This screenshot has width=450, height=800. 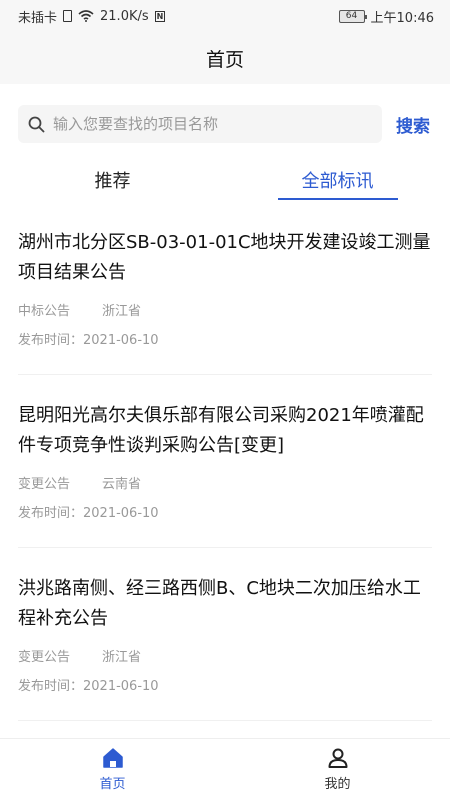 What do you see at coordinates (122, 484) in the screenshot?
I see `item-region: 云南省` at bounding box center [122, 484].